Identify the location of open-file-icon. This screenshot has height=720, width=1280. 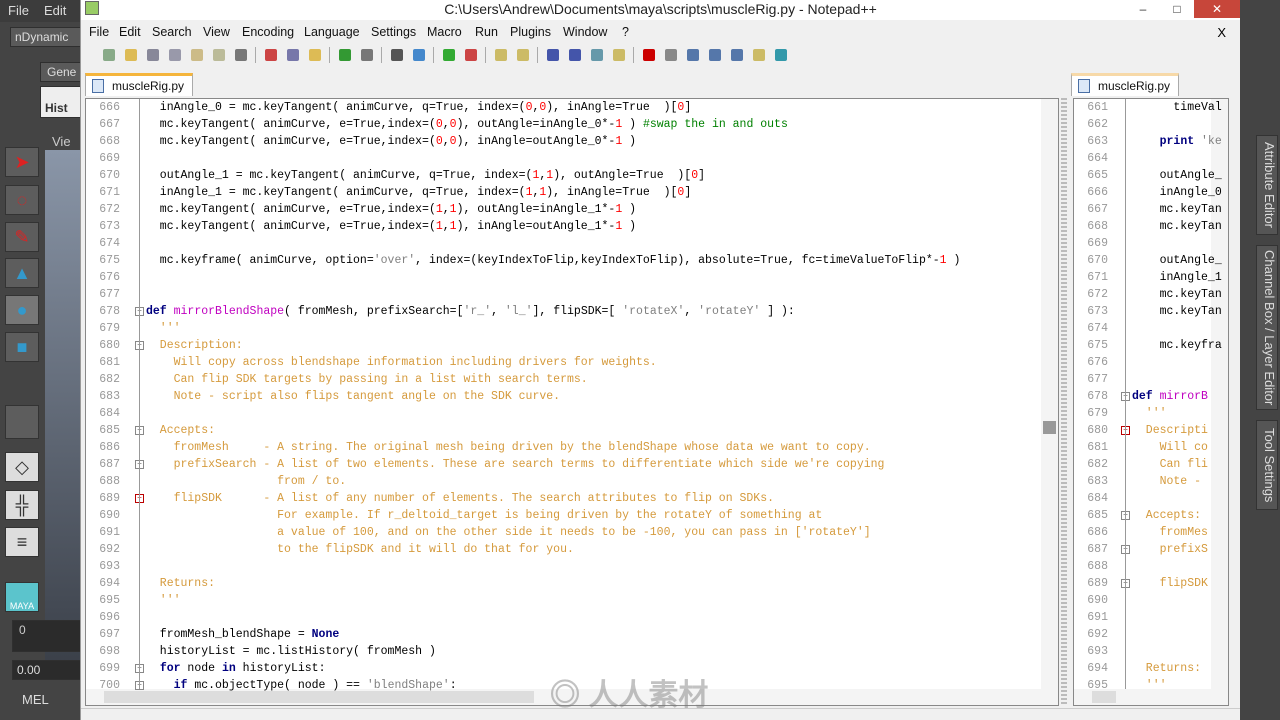
(130, 55).